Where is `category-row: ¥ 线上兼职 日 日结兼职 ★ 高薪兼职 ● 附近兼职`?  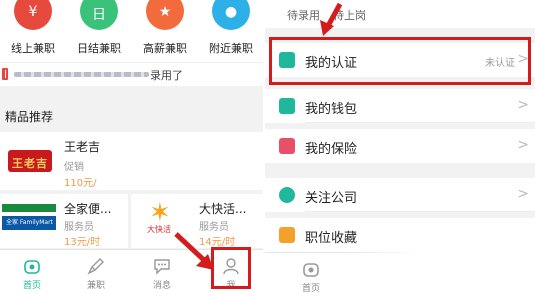
category-row: ¥ 线上兼职 日 日结兼职 ★ 高薪兼职 ● 附近兼职 is located at coordinates (131, 31).